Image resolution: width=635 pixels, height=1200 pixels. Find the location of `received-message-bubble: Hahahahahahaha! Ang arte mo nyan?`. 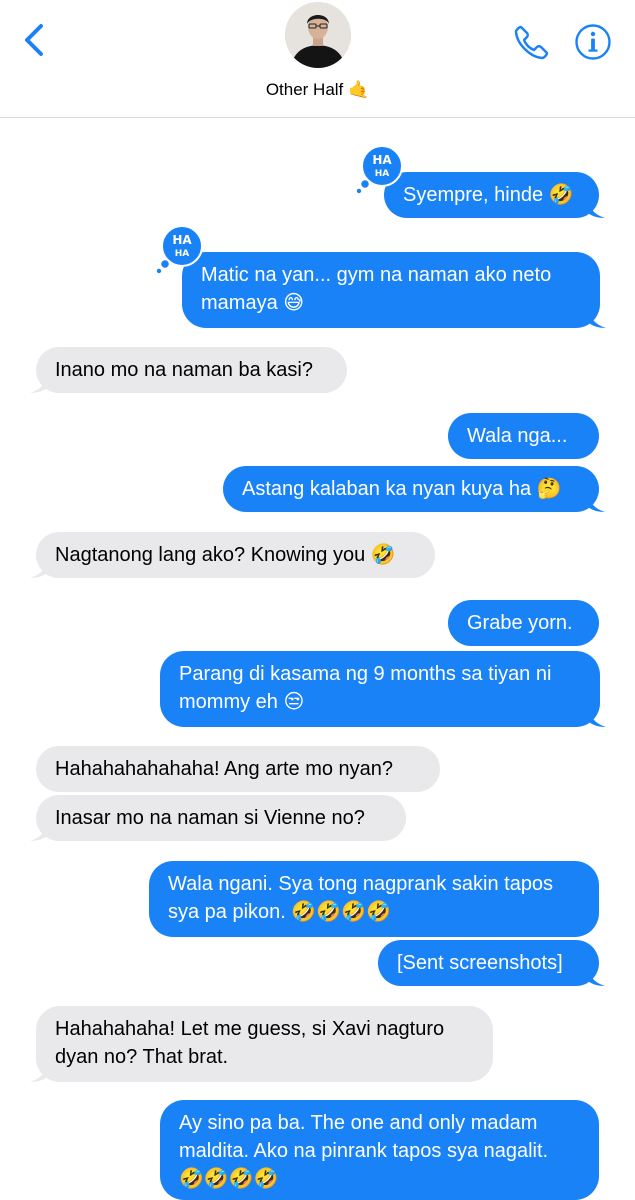

received-message-bubble: Hahahahahahaha! Ang arte mo nyan? is located at coordinates (238, 769).